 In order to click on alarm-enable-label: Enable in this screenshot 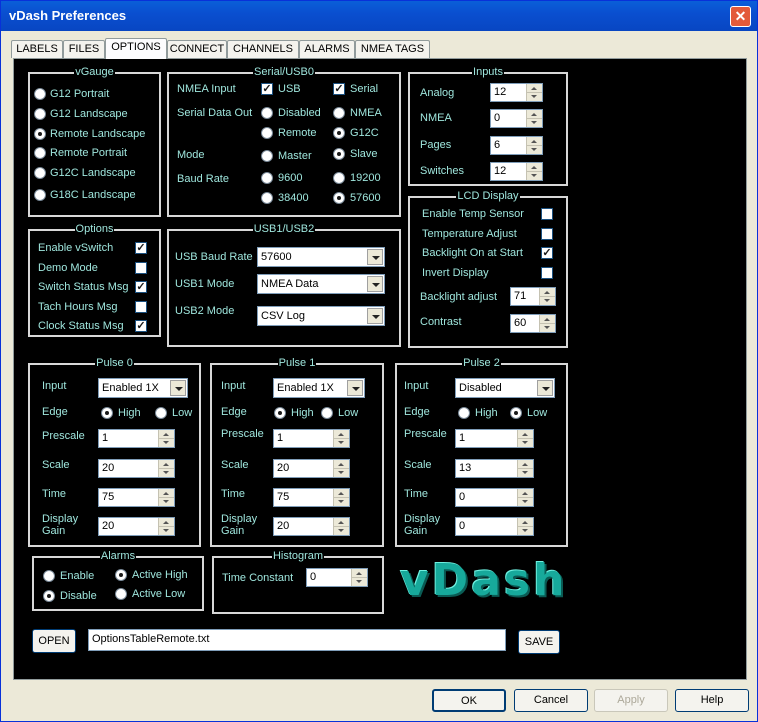, I will do `click(77, 576)`.